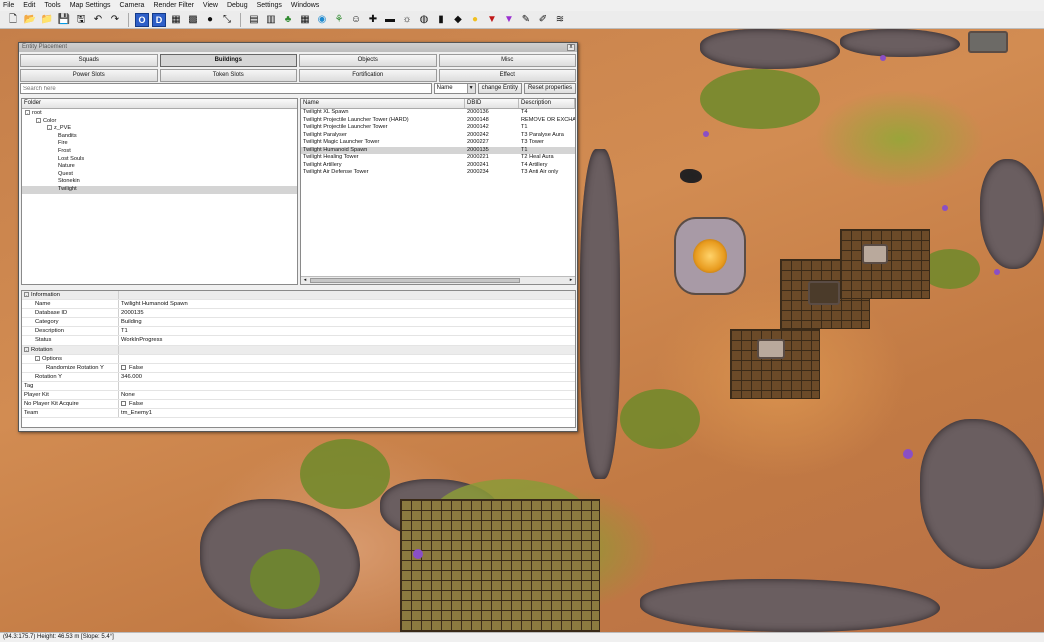  What do you see at coordinates (368, 60) in the screenshot?
I see `tab-objects: Objects` at bounding box center [368, 60].